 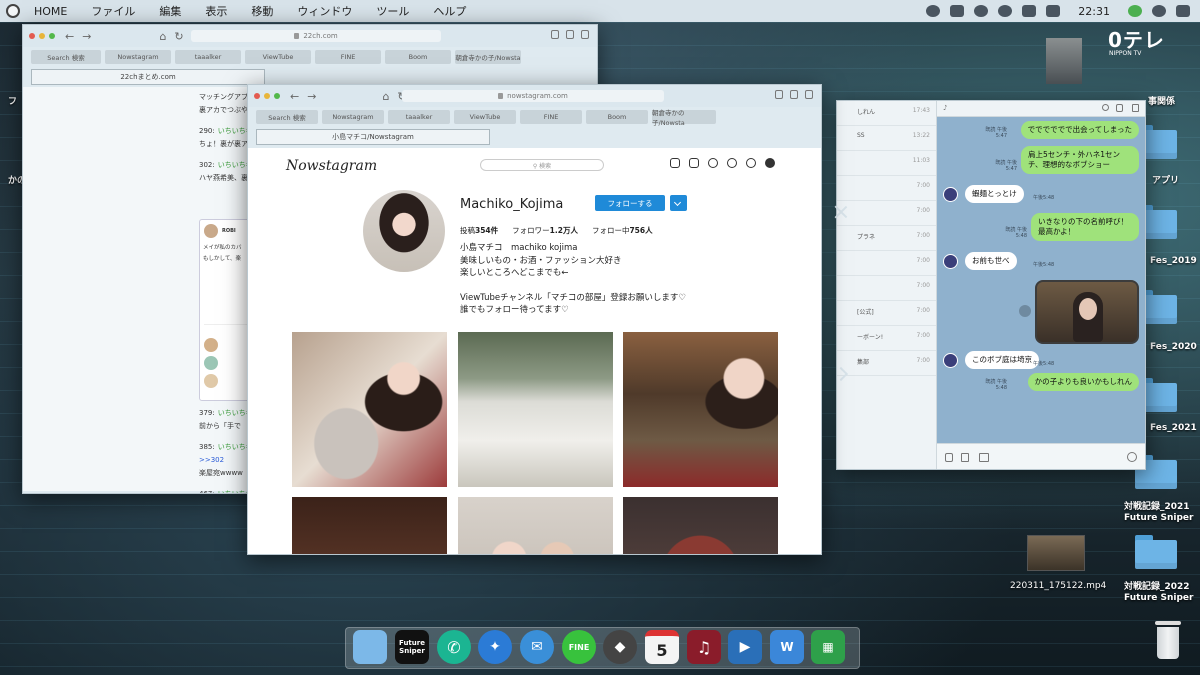 I want to click on post-number: 302:, so click(x=207, y=165).